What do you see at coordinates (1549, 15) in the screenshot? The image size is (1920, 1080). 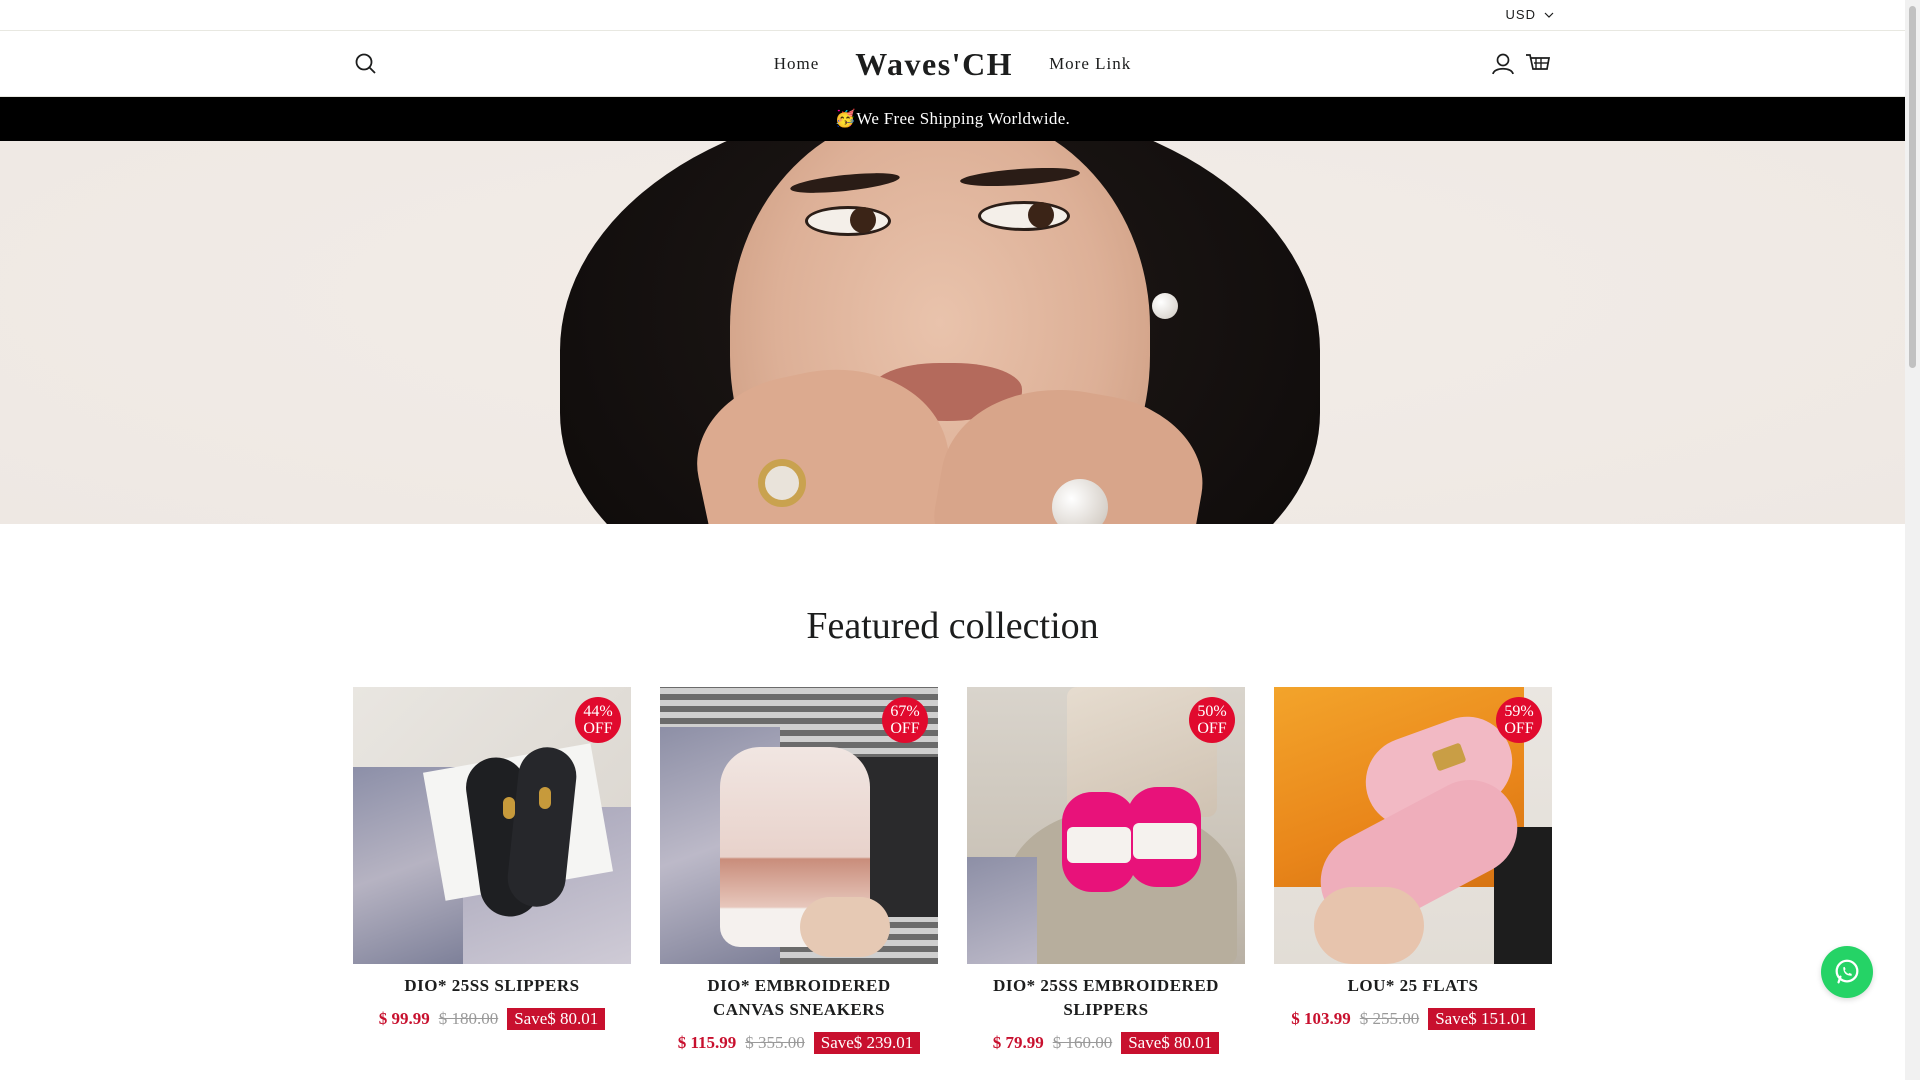 I see `chevron-down-icon` at bounding box center [1549, 15].